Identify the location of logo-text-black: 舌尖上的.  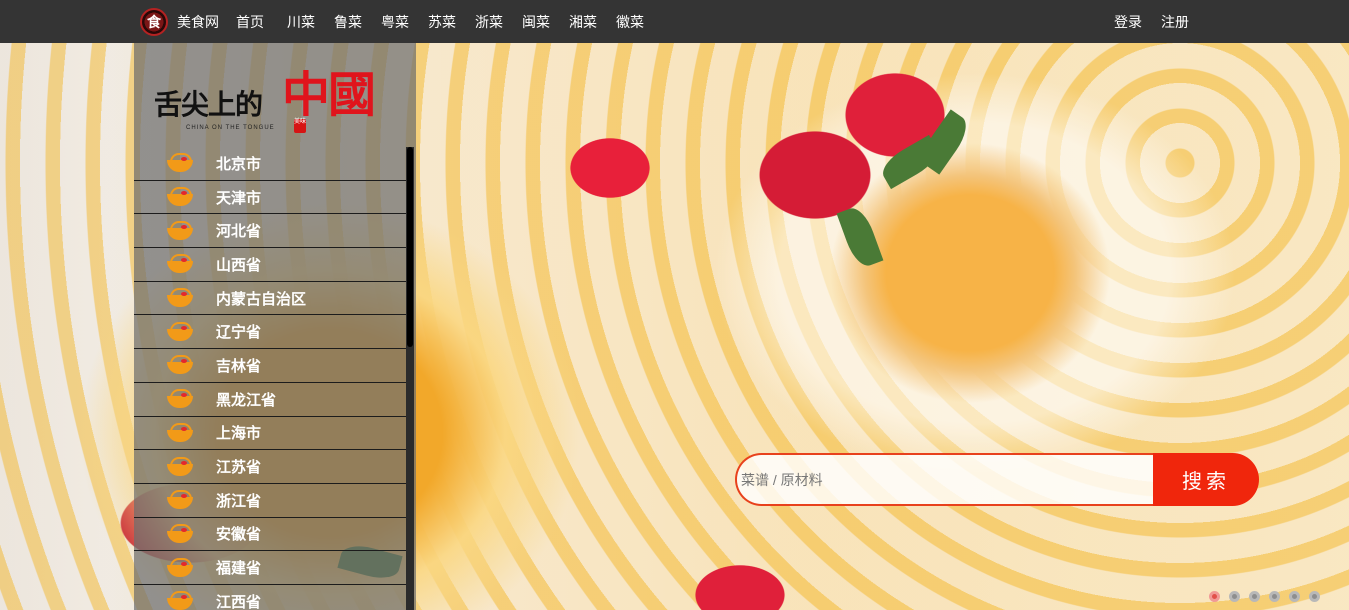
(208, 104).